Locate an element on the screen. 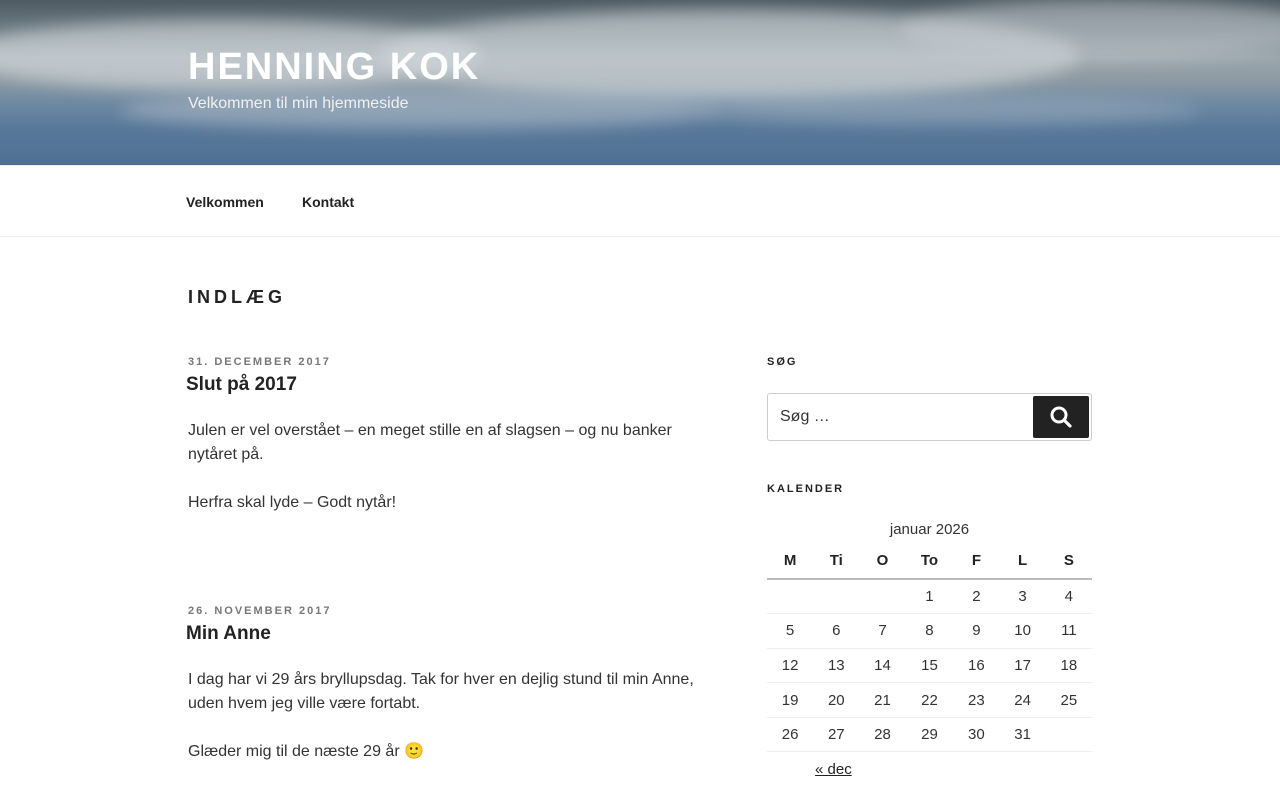  calendar-week-row: 26 27 28 29 30 31 is located at coordinates (929, 735).